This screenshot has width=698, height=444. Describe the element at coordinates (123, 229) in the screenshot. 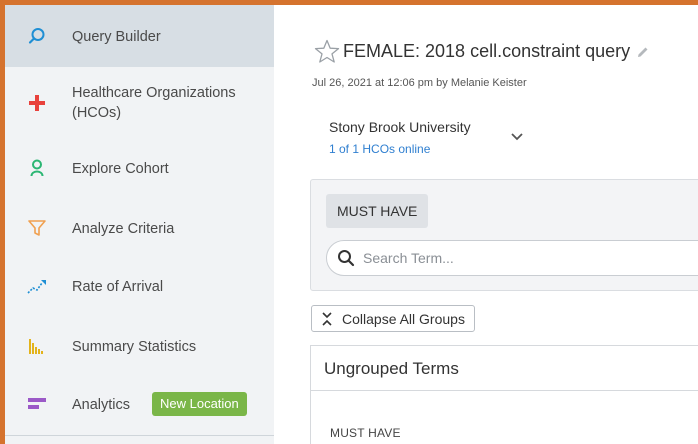

I see `sidebar-item-label: Analyze Criteria` at that location.